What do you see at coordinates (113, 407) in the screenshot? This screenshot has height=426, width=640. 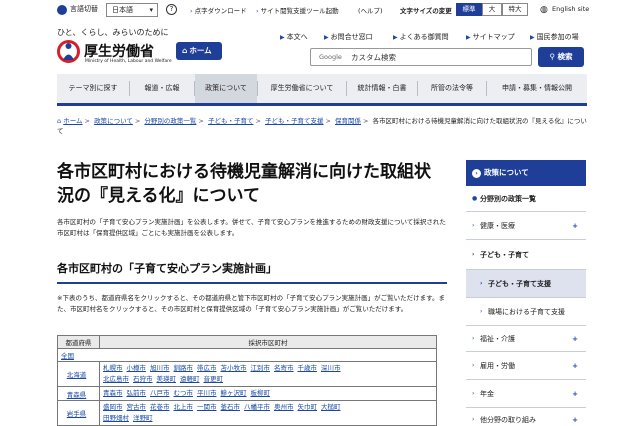 I see `municipality-link: 盛岡市` at bounding box center [113, 407].